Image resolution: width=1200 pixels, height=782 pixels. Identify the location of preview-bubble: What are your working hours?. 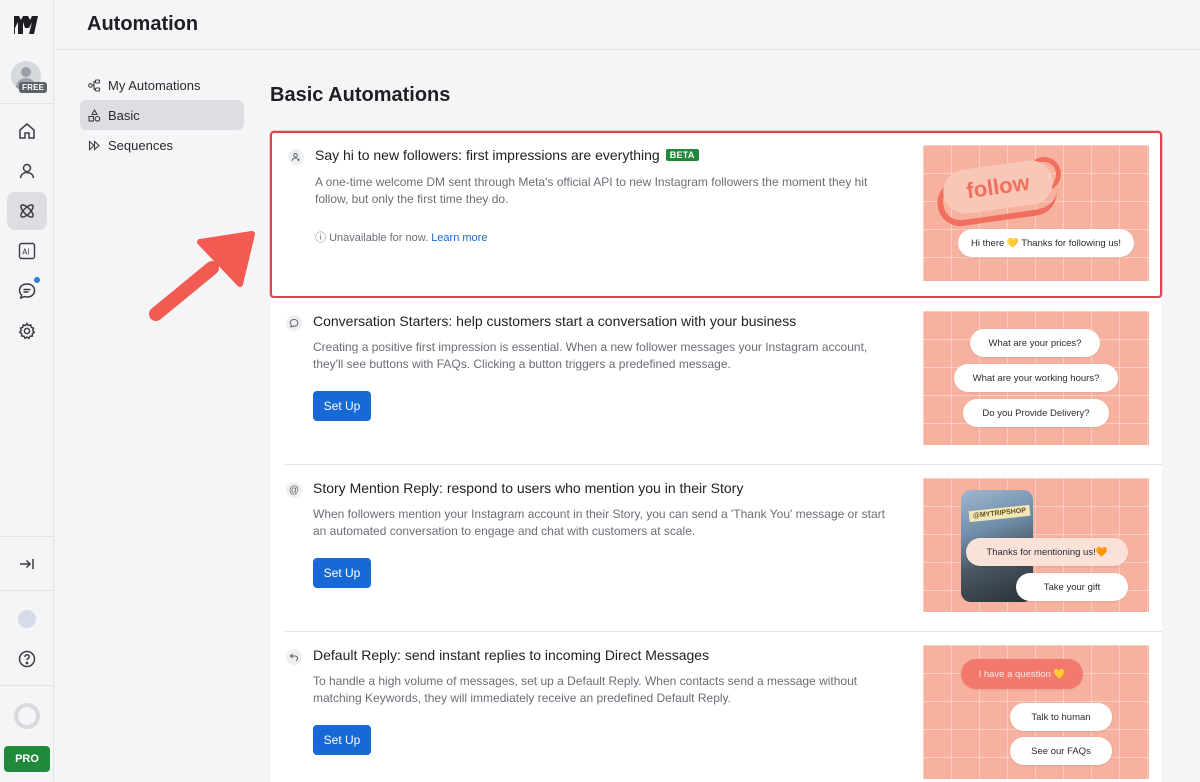
(1036, 378).